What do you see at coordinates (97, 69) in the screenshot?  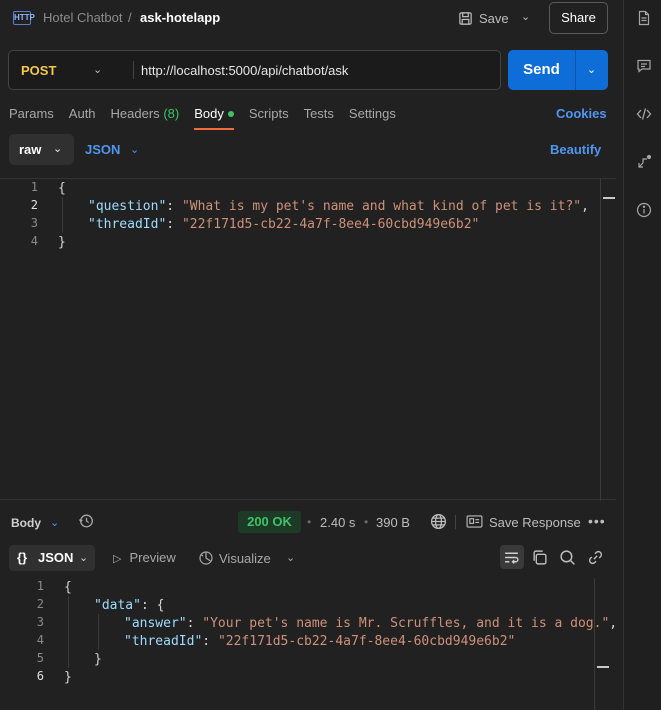 I see `method-chevron-down-icon: ⌄` at bounding box center [97, 69].